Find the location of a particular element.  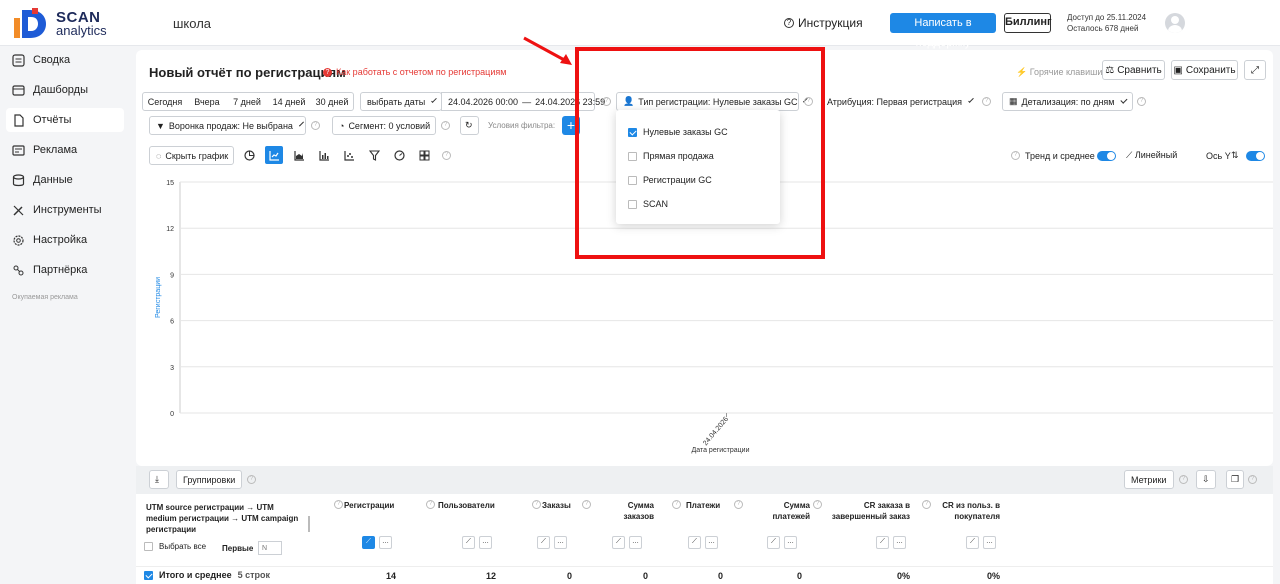

column-resizer is located at coordinates (309, 524).